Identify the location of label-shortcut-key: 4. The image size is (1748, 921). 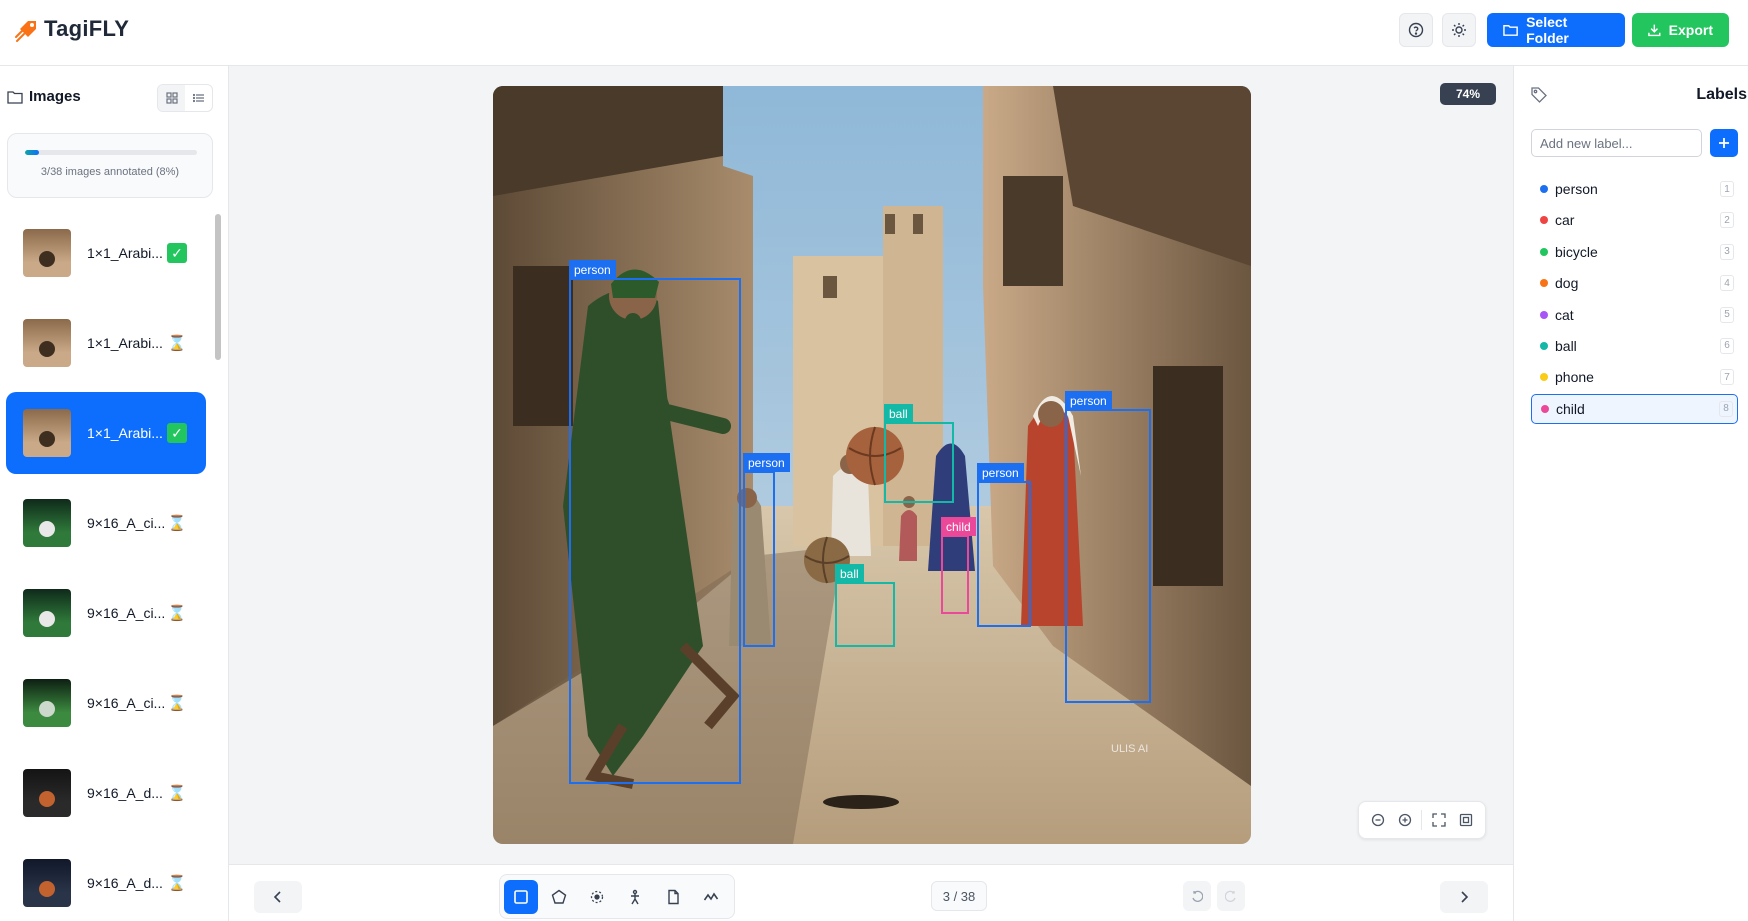
(1727, 283).